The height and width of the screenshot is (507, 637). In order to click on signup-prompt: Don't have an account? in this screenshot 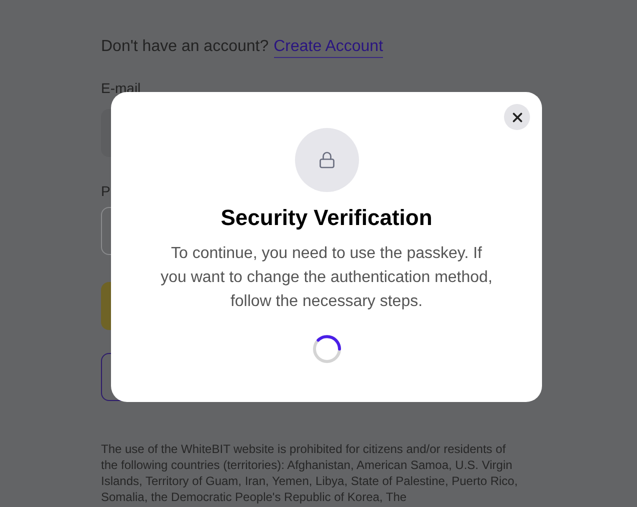, I will do `click(185, 47)`.